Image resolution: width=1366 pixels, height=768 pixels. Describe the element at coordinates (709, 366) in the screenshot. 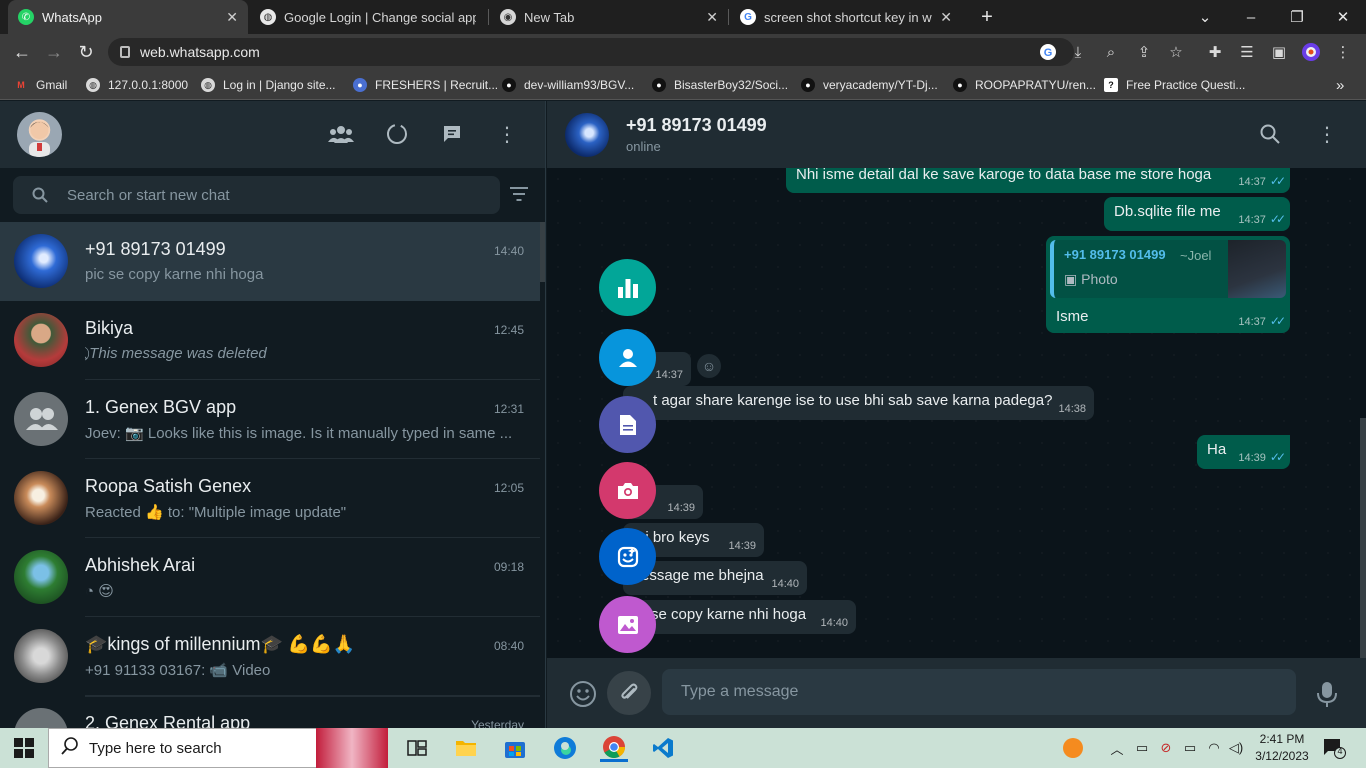

I see `react-emoji-icon: ☺` at that location.